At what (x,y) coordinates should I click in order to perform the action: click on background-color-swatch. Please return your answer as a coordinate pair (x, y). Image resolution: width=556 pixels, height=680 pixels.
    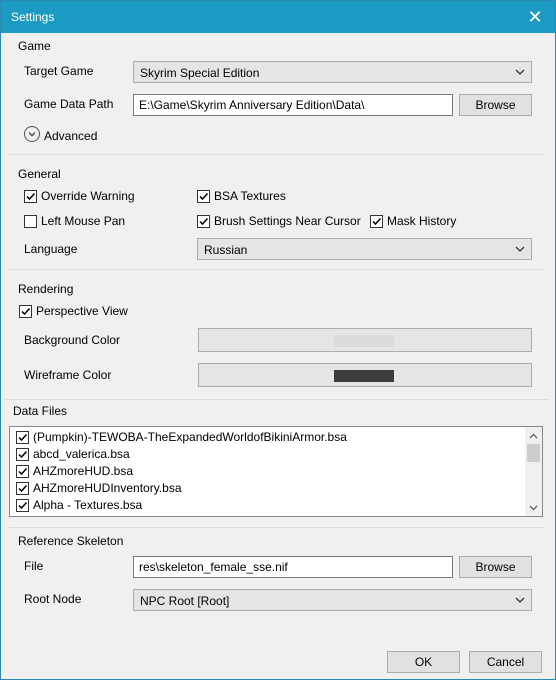
    Looking at the image, I should click on (364, 341).